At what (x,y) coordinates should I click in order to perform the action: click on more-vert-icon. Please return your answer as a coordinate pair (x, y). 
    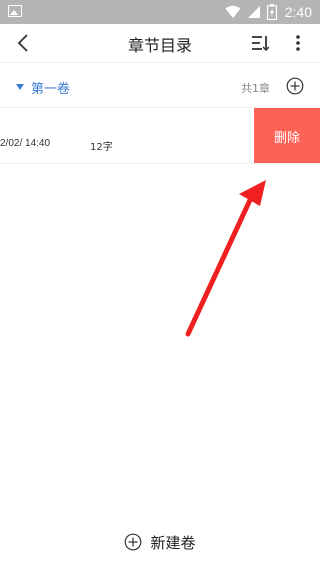
    Looking at the image, I should click on (298, 43).